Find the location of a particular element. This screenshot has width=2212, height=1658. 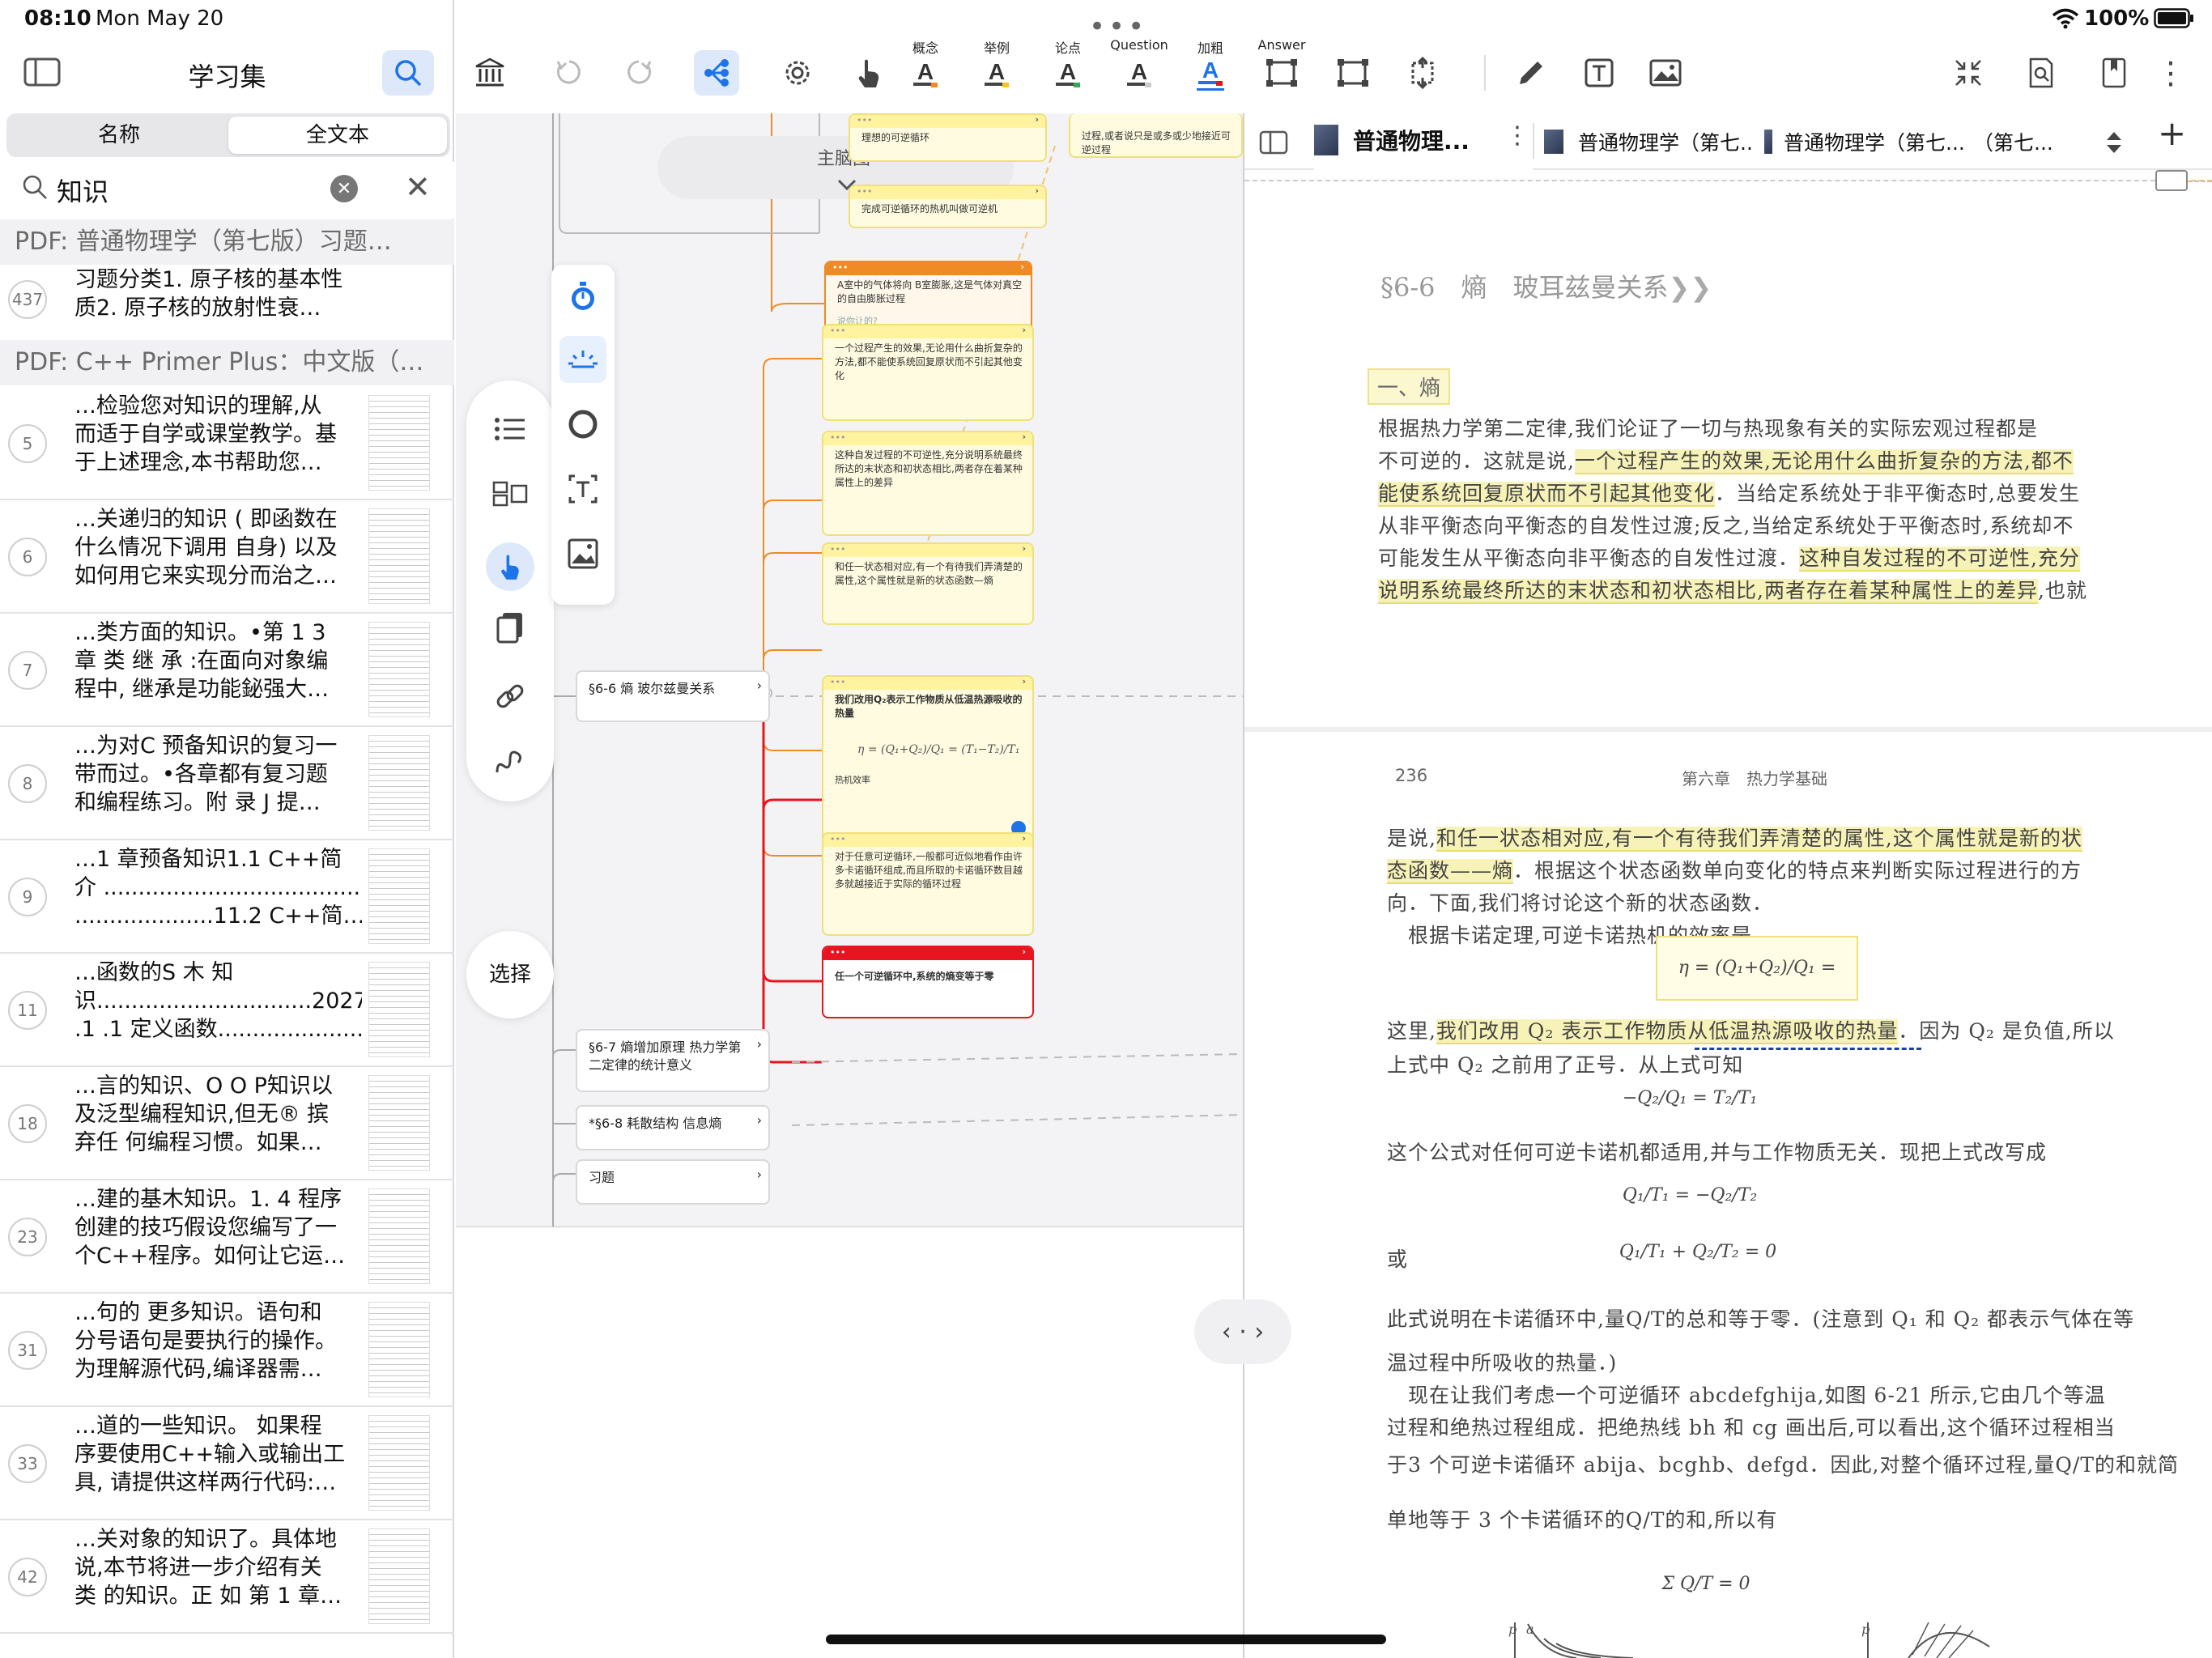

highlight-bold-button: A is located at coordinates (1211, 73).